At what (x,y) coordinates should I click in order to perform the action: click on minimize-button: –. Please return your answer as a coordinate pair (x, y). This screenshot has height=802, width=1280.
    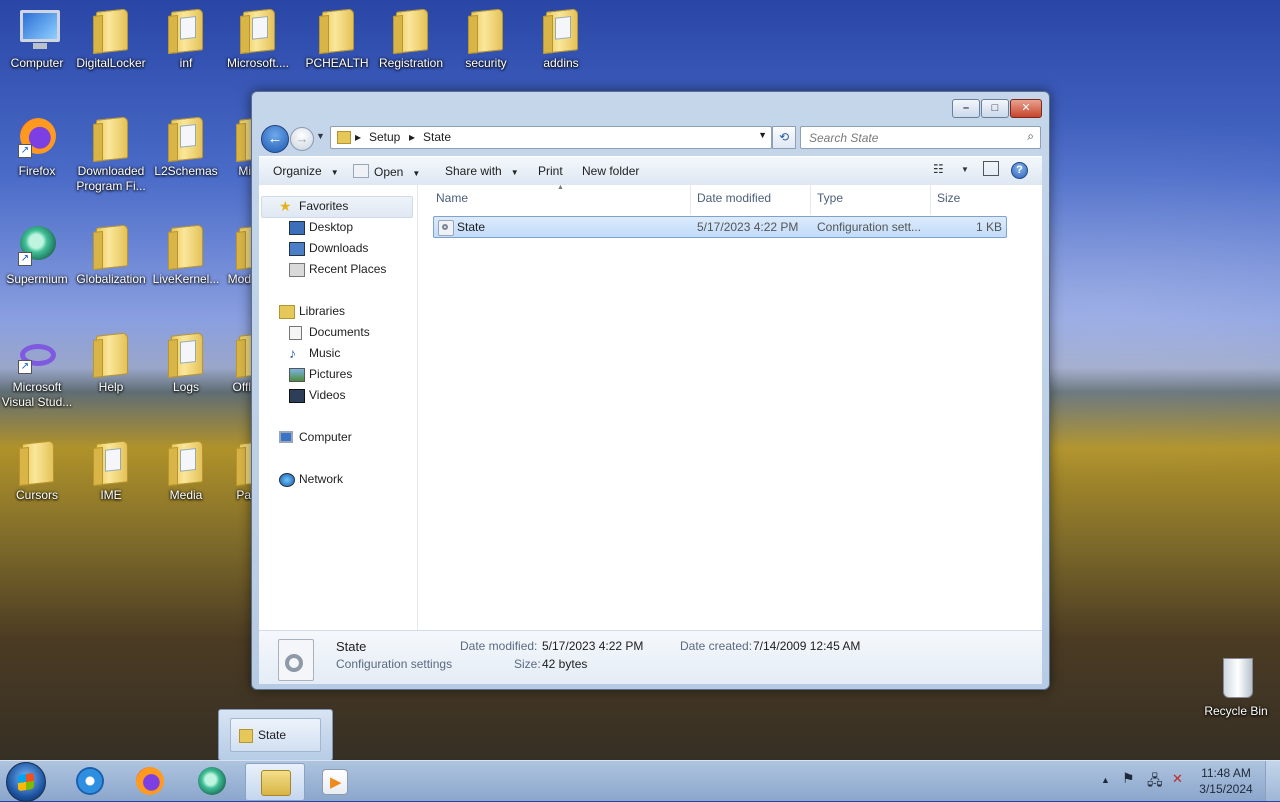
    Looking at the image, I should click on (966, 108).